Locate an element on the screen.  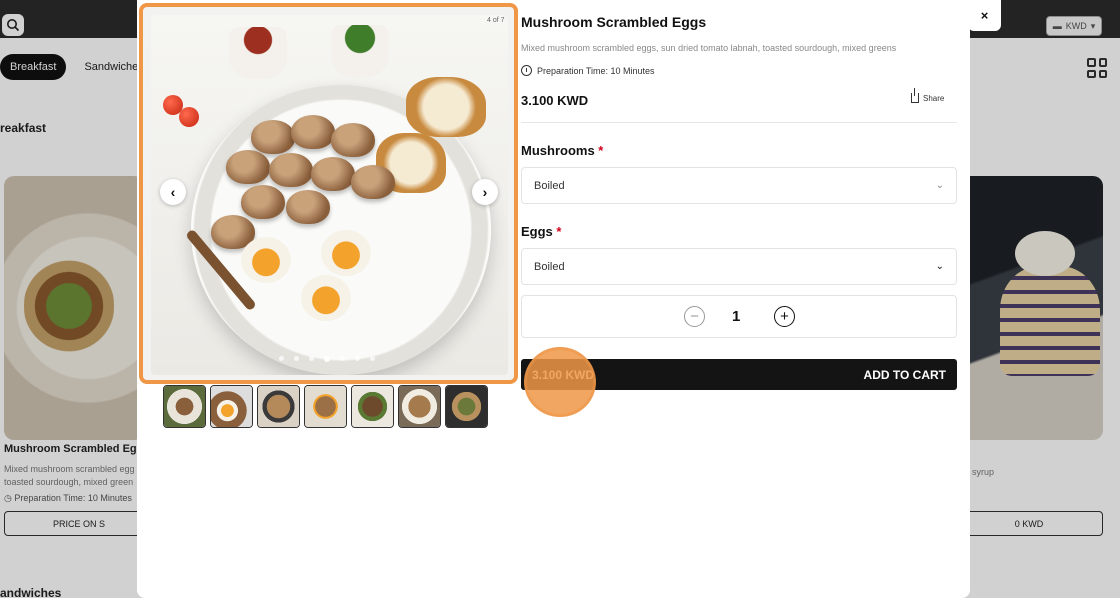
decrease-quantity-button: − is located at coordinates (694, 316).